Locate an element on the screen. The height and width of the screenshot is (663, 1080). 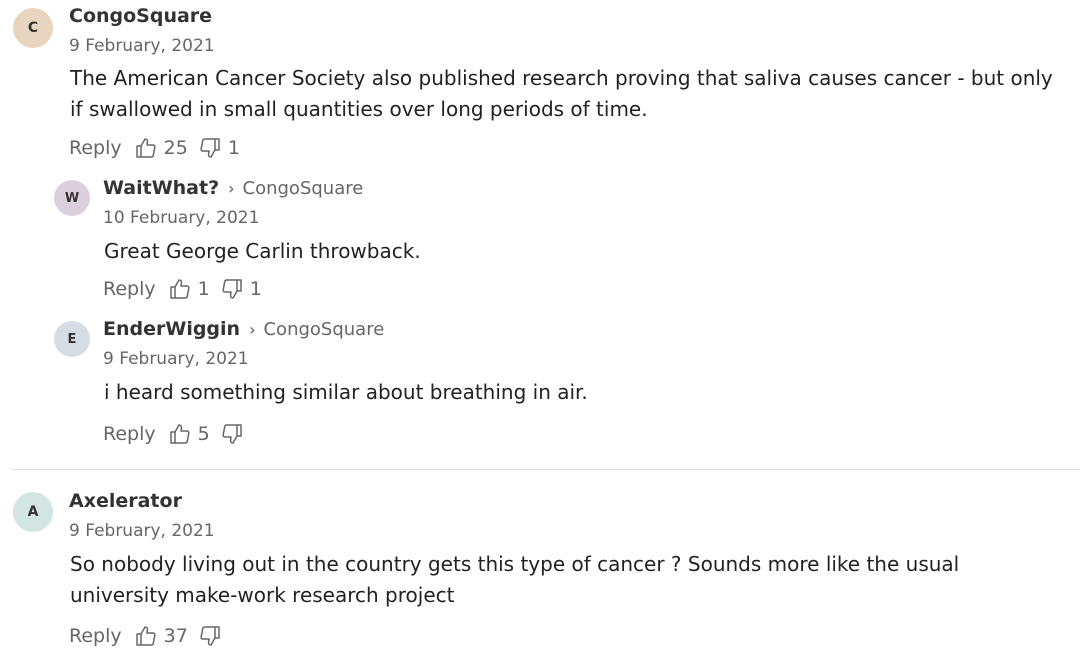
comment-body: Great George Carlin throwback. is located at coordinates (262, 251).